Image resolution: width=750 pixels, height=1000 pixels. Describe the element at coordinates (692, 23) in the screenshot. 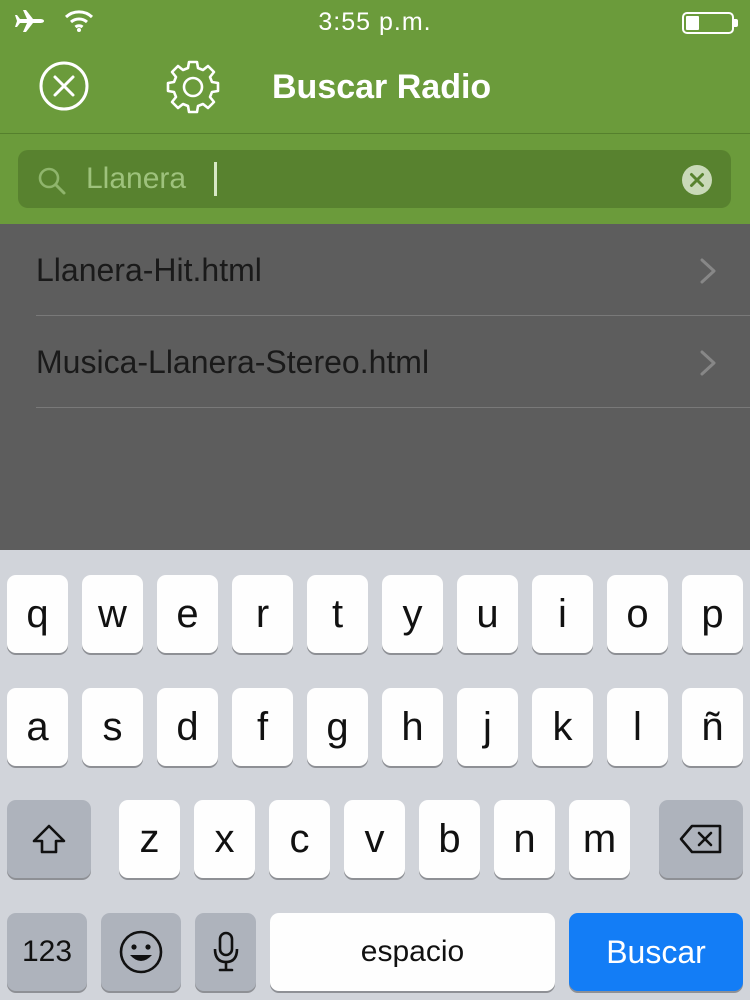

I see `battery-level` at that location.